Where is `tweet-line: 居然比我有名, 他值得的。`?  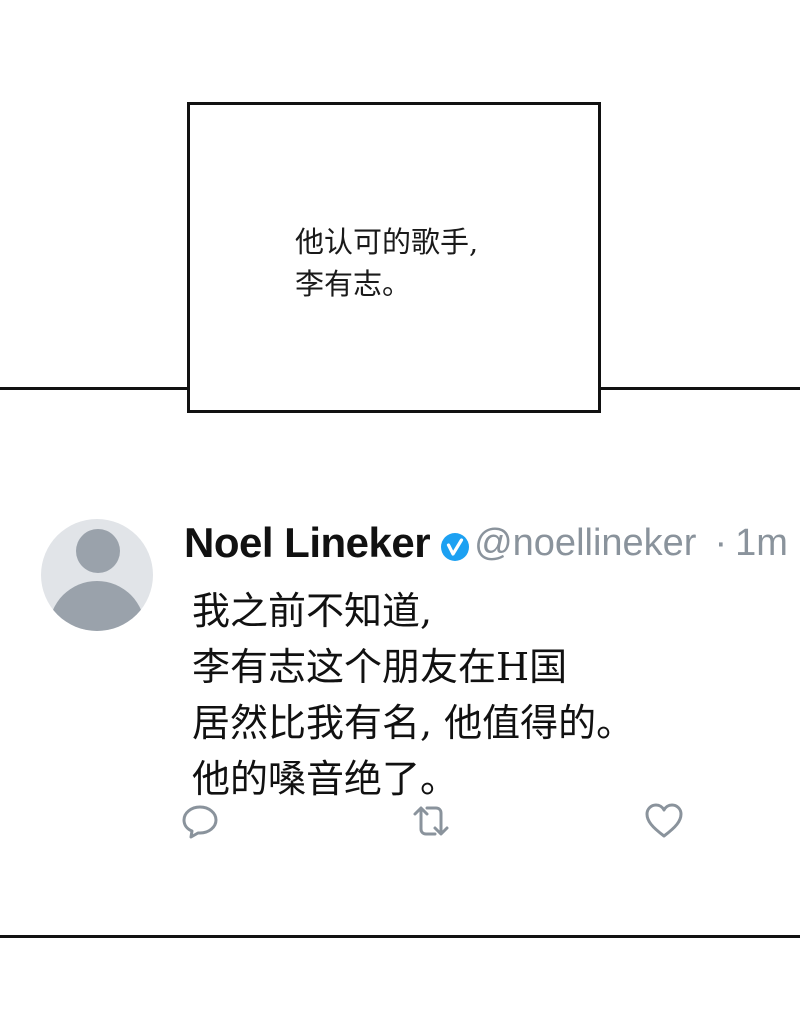
tweet-line: 居然比我有名, 他值得的。 is located at coordinates (413, 723).